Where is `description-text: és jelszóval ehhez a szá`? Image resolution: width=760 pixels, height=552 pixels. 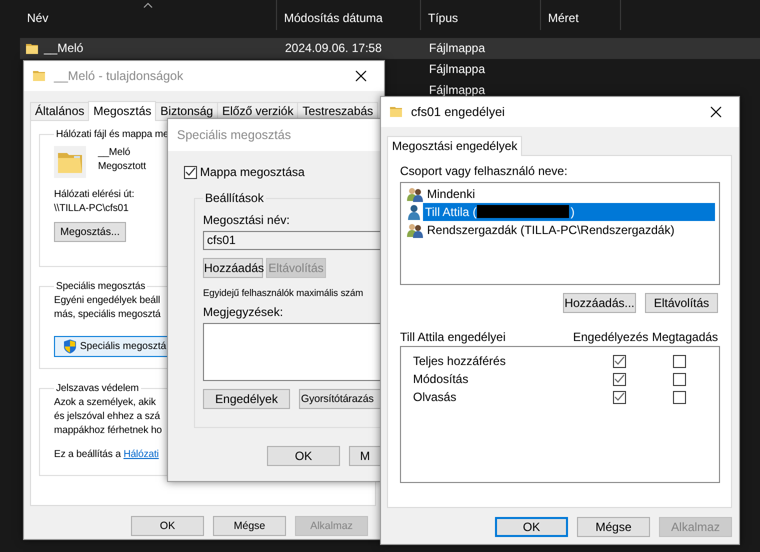
description-text: és jelszóval ehhez a szá is located at coordinates (107, 417).